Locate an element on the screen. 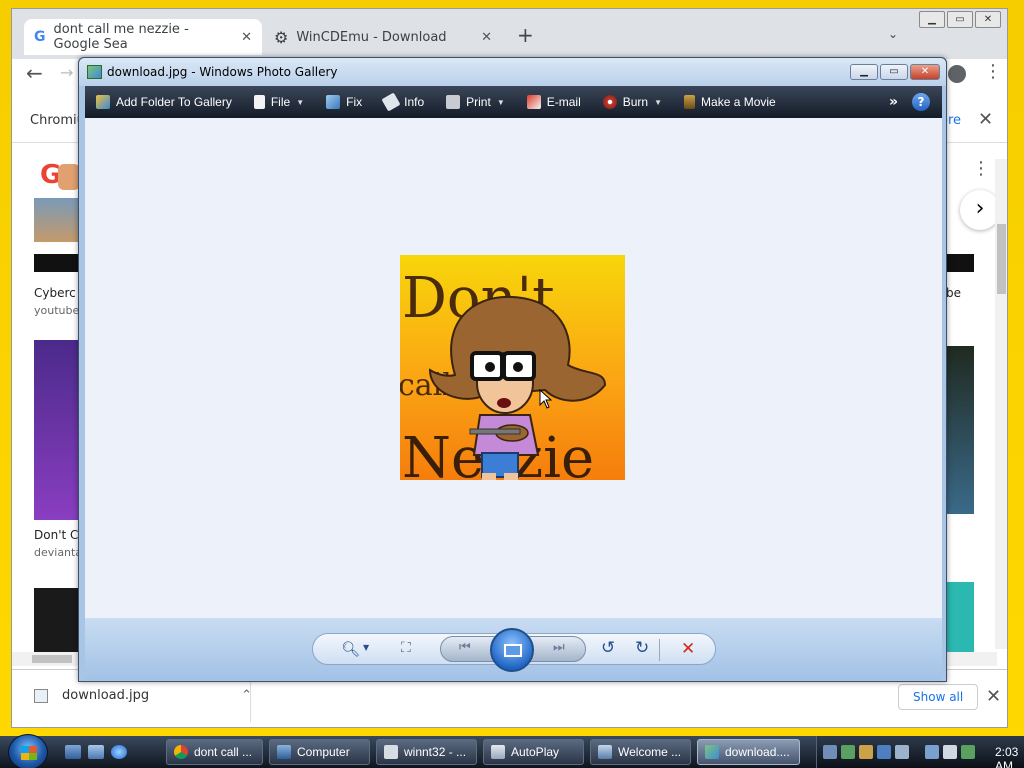 The image size is (1024, 768). volume-muted-icon is located at coordinates (950, 752).